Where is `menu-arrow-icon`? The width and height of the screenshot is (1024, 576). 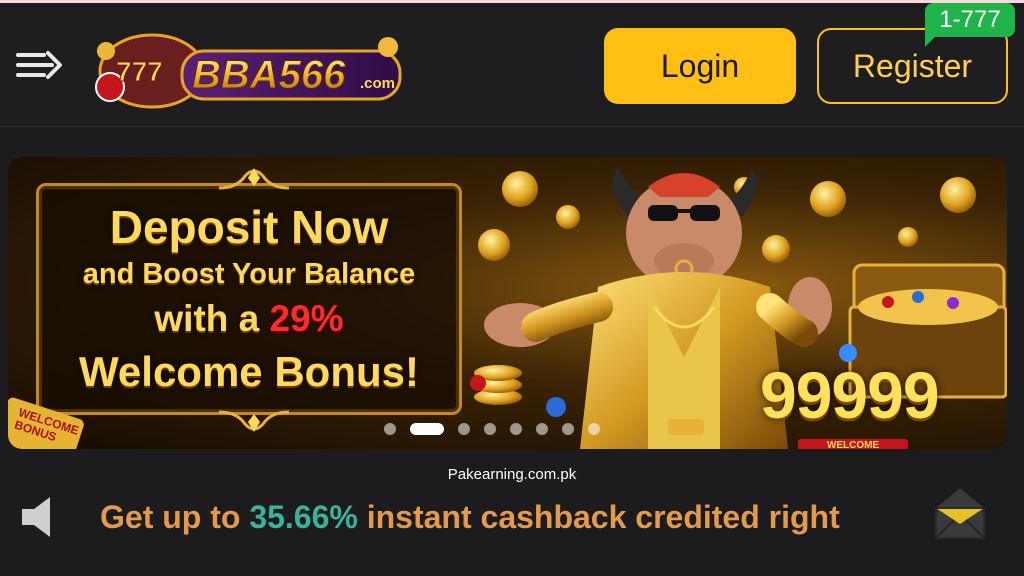
menu-arrow-icon is located at coordinates (39, 65).